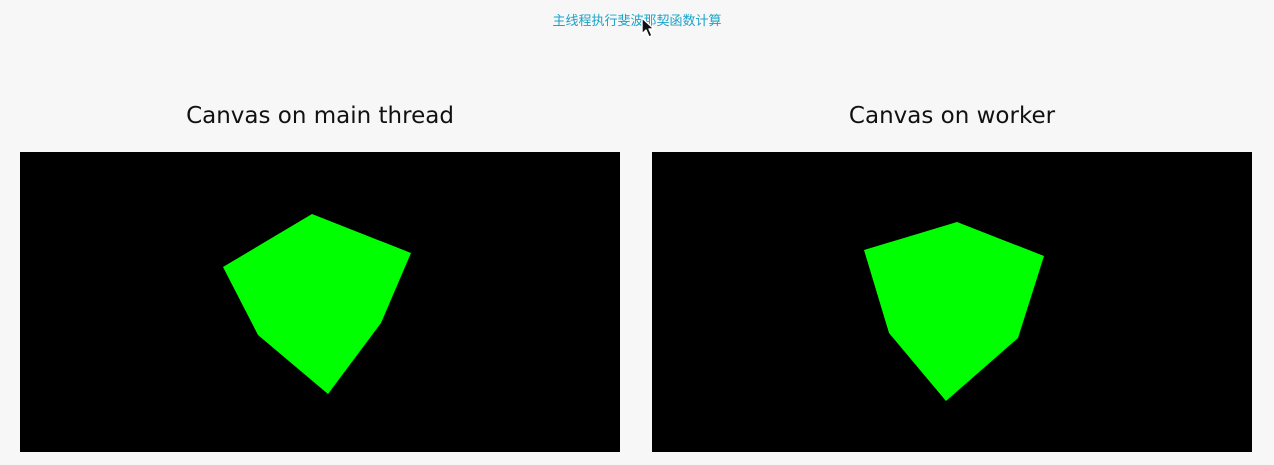 This screenshot has width=1274, height=465. I want to click on worker-cube, so click(954, 311).